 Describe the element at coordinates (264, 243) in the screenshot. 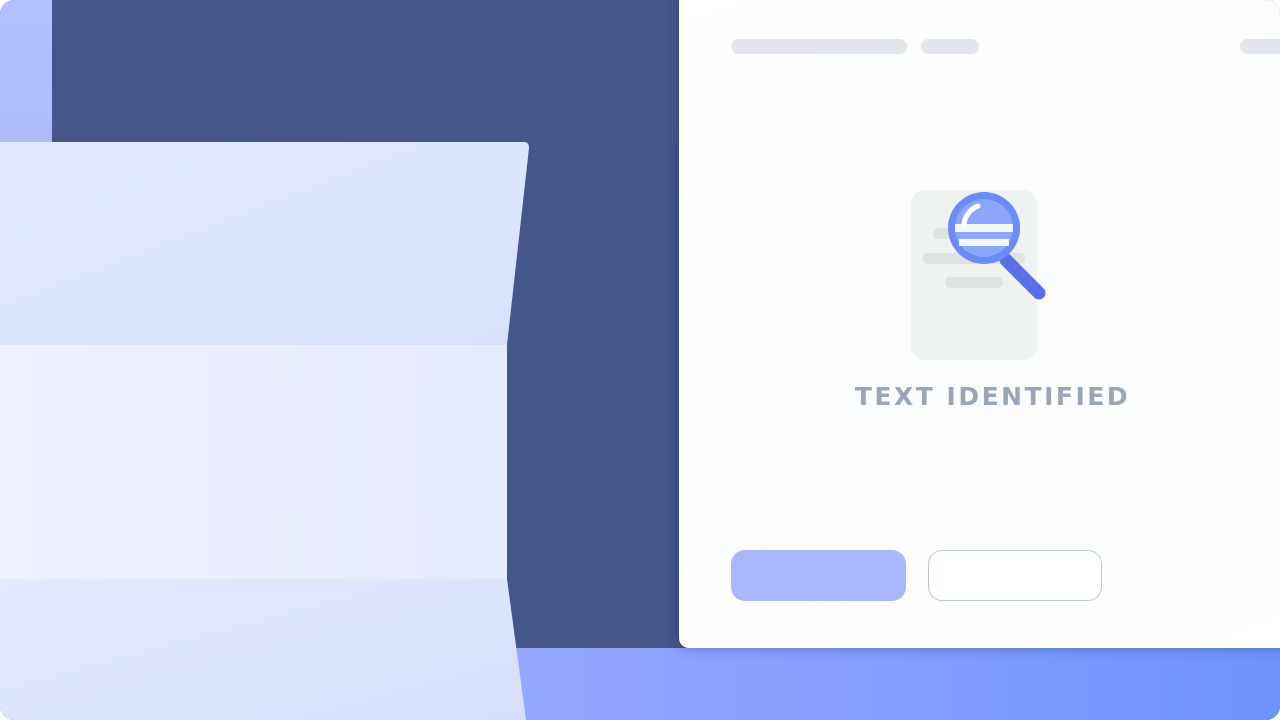

I see `paper-fold-top` at that location.